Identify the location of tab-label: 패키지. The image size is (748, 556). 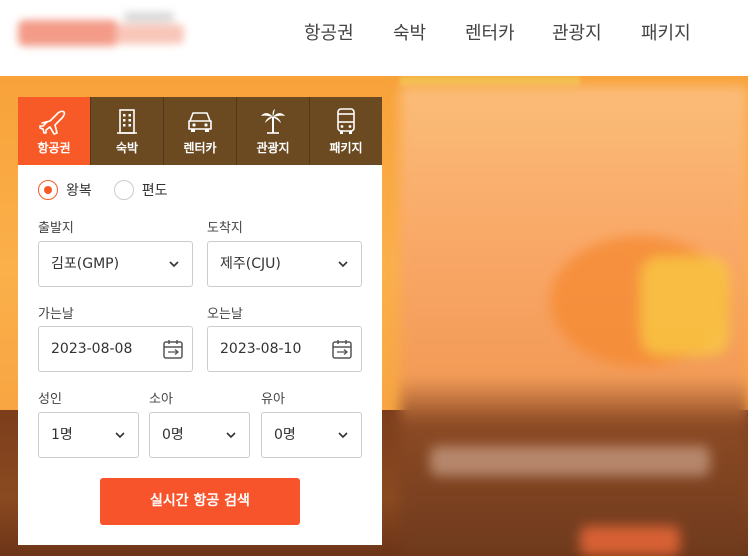
(346, 148).